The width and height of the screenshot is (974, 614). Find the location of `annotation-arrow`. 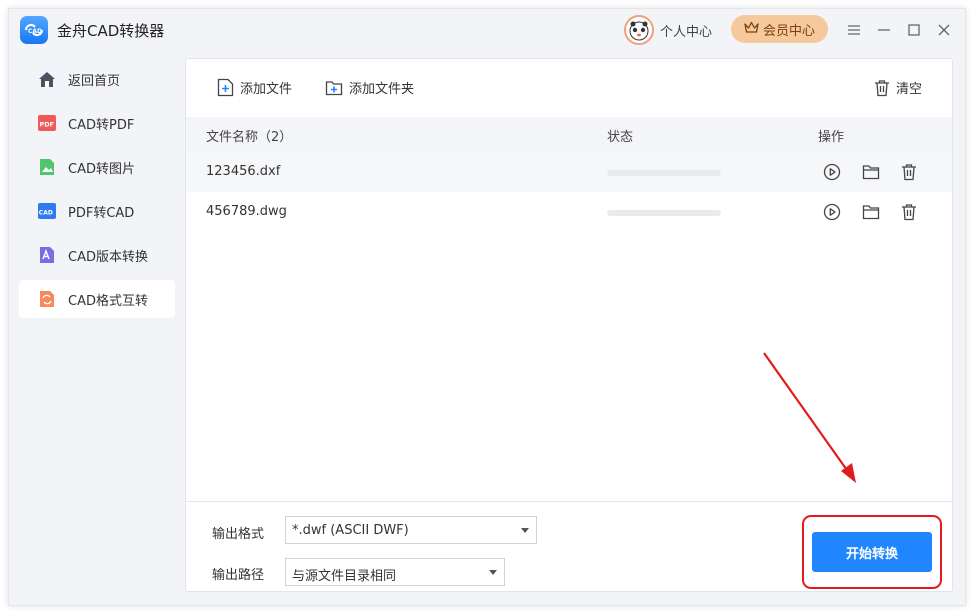

annotation-arrow is located at coordinates (809, 417).